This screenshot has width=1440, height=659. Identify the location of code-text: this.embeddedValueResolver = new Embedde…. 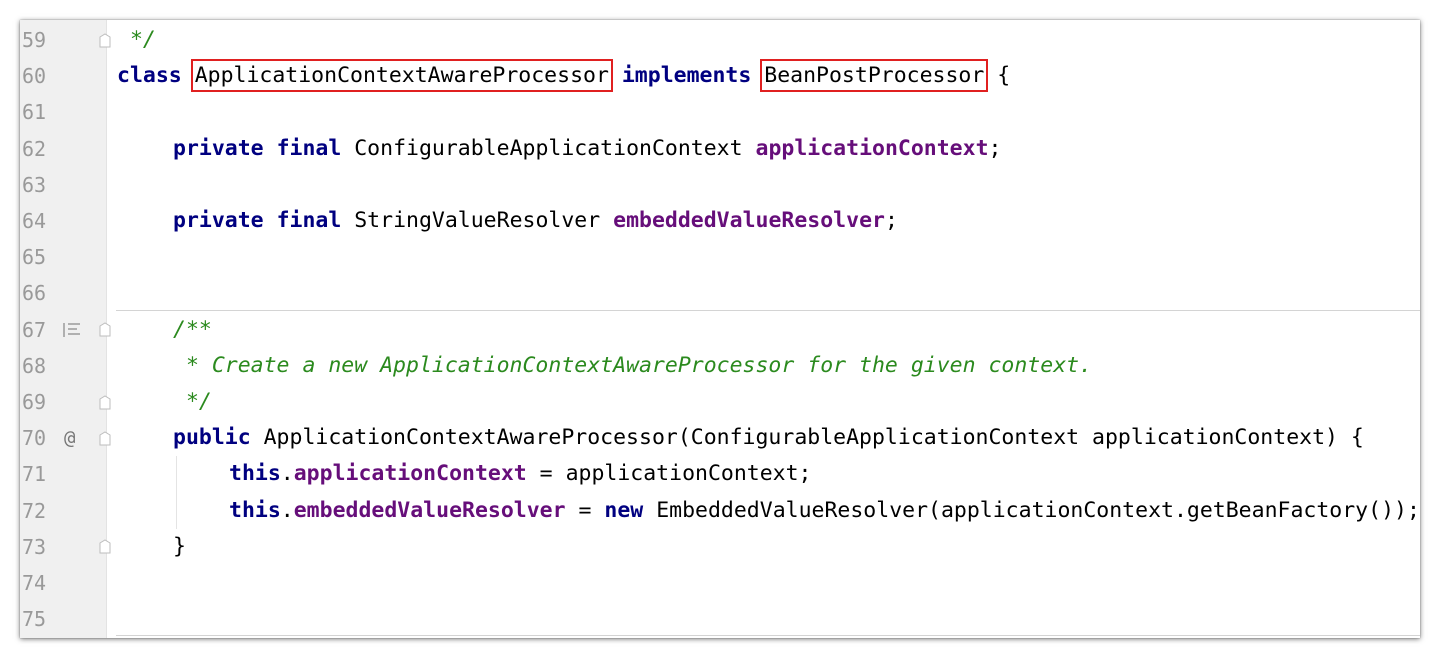
(824, 511).